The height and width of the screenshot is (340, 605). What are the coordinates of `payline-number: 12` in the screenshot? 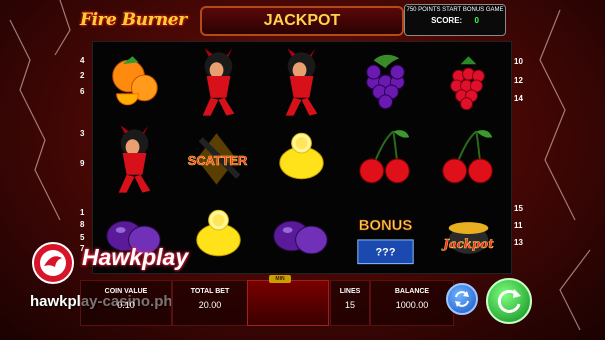 It's located at (518, 80).